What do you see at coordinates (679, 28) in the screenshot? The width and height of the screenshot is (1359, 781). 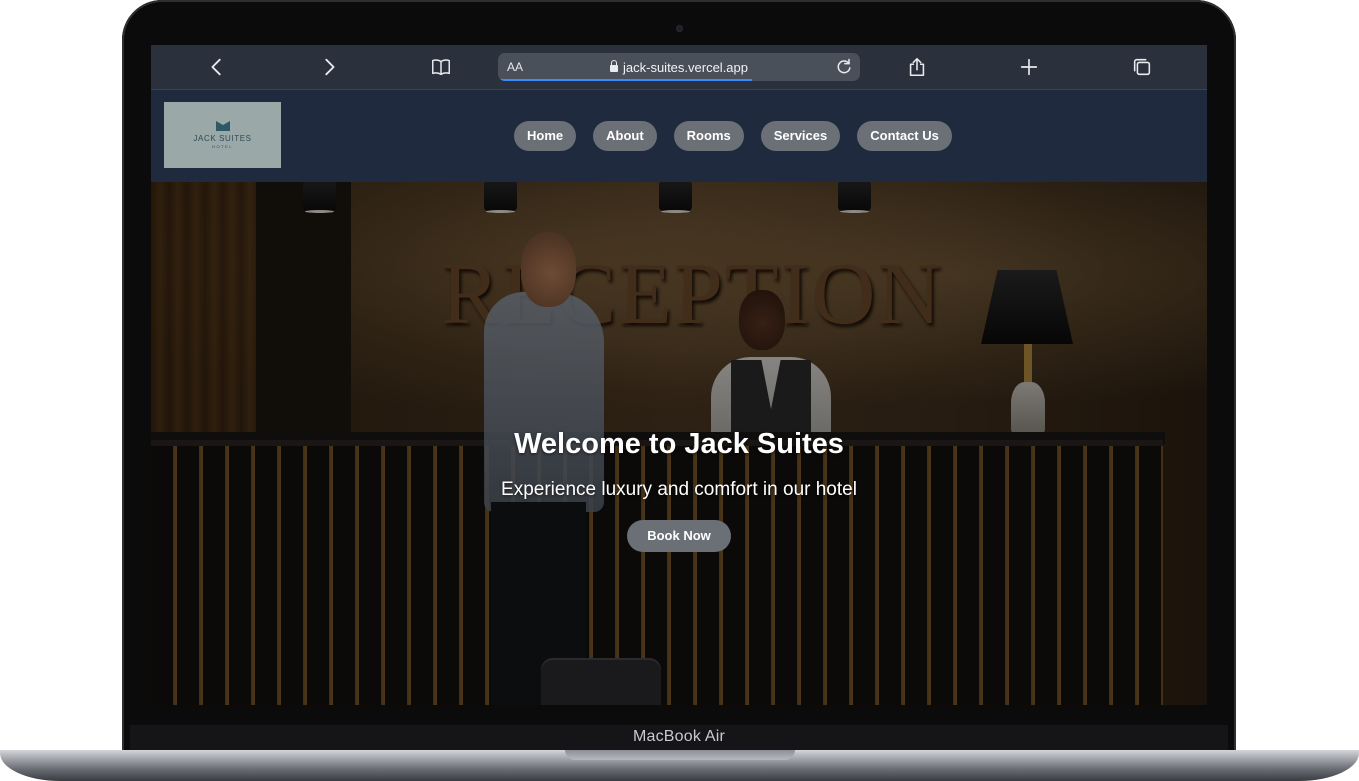 I see `webcam` at bounding box center [679, 28].